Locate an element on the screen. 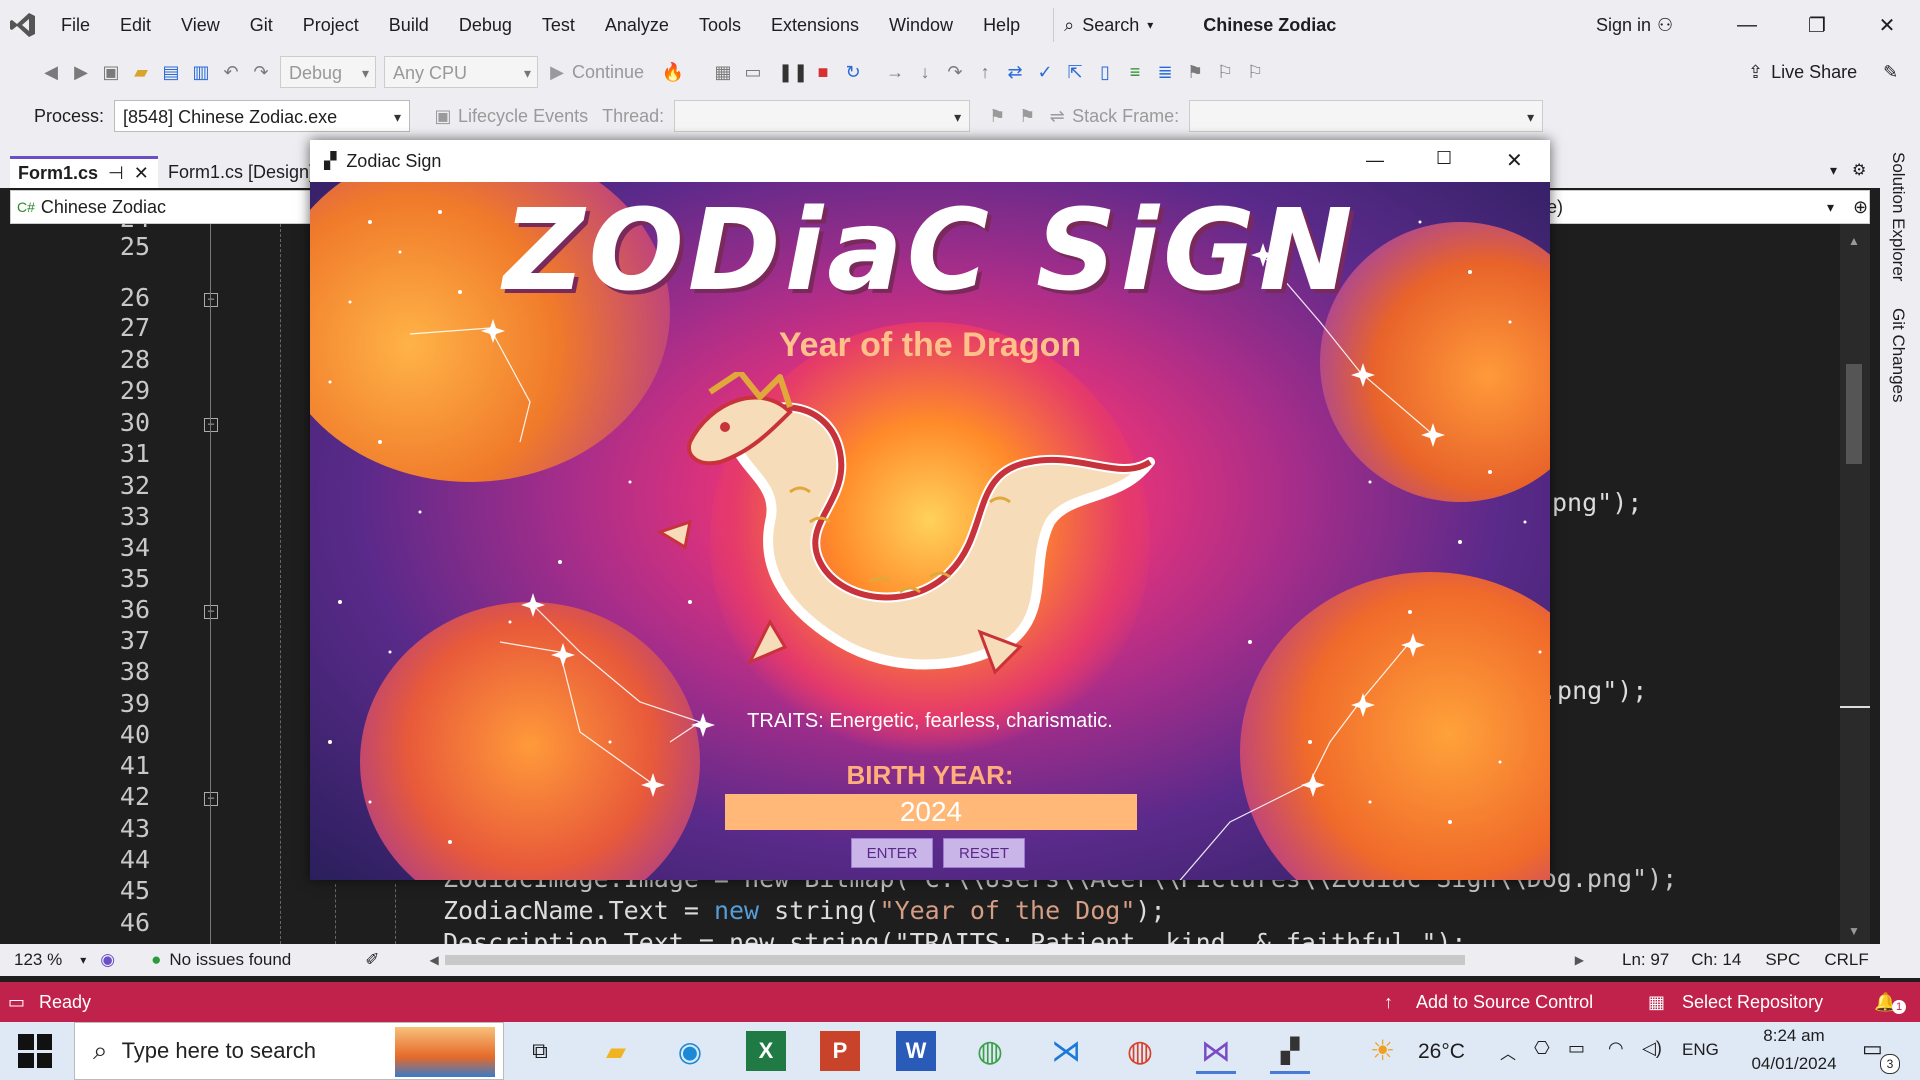 The image size is (1920, 1080). thread-select is located at coordinates (822, 116).